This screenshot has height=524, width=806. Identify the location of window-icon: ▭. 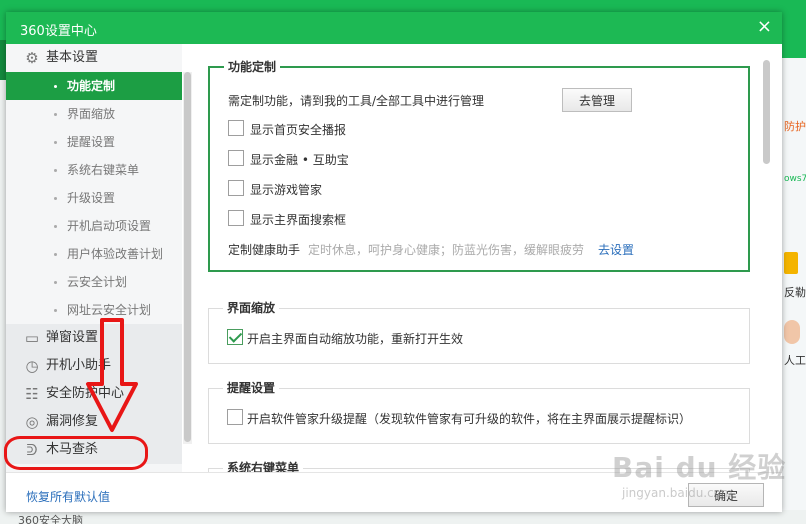
(32, 338).